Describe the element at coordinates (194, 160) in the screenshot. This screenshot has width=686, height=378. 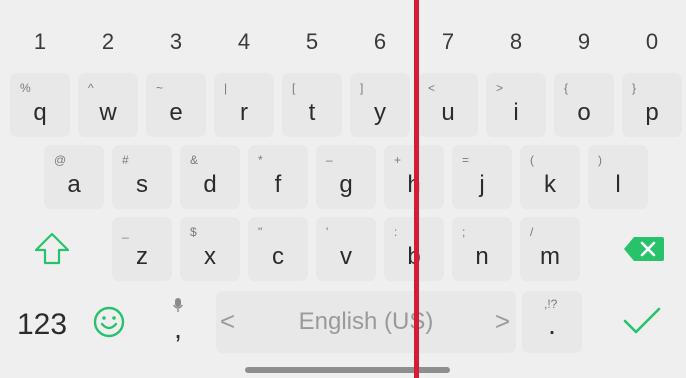
I see `key-hint: &` at that location.